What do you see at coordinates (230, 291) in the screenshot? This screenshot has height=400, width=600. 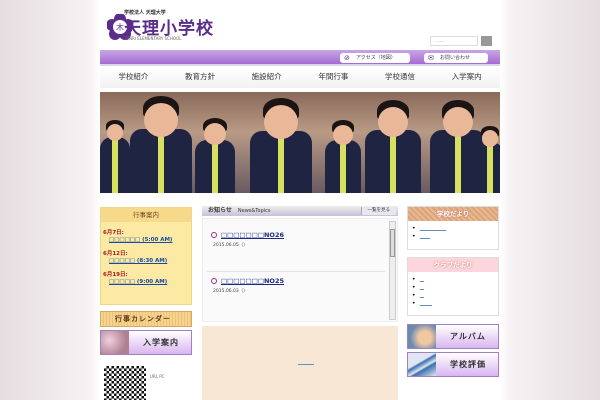 I see `news-item-date: 2015.06.03（）` at bounding box center [230, 291].